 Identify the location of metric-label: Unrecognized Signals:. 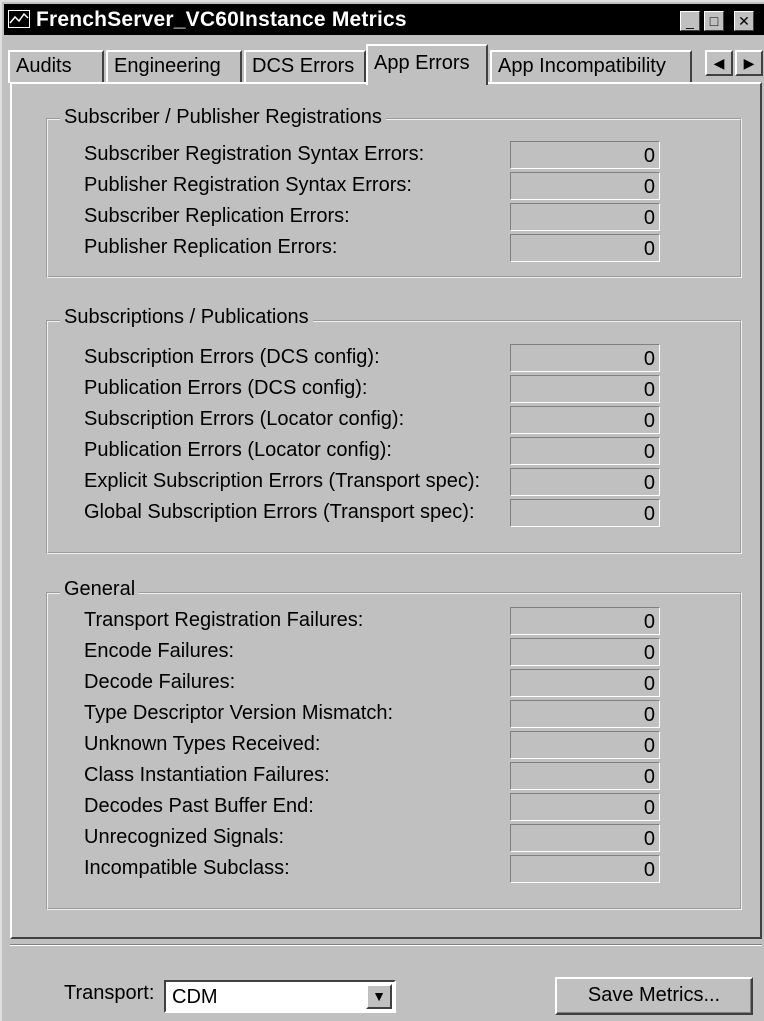
(184, 837).